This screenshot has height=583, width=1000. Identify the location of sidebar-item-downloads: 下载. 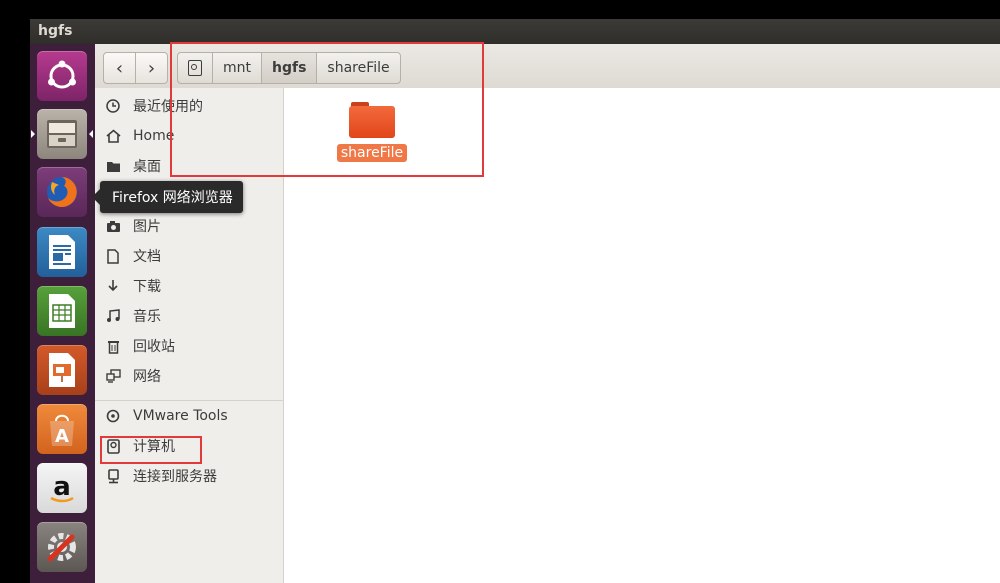
(189, 286).